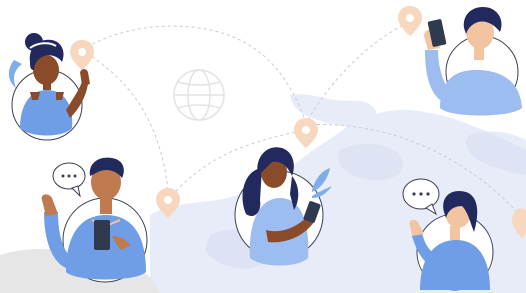 This screenshot has width=526, height=293. I want to click on smartphone-icon, so click(102, 235).